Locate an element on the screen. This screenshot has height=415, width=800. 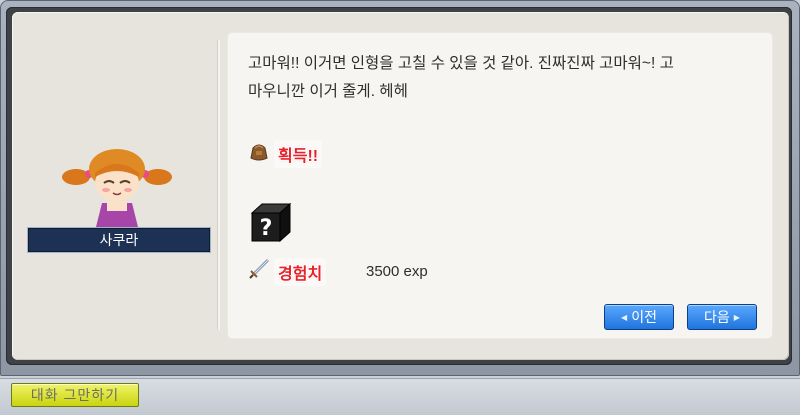
obtain-label: 획득!! is located at coordinates (298, 154).